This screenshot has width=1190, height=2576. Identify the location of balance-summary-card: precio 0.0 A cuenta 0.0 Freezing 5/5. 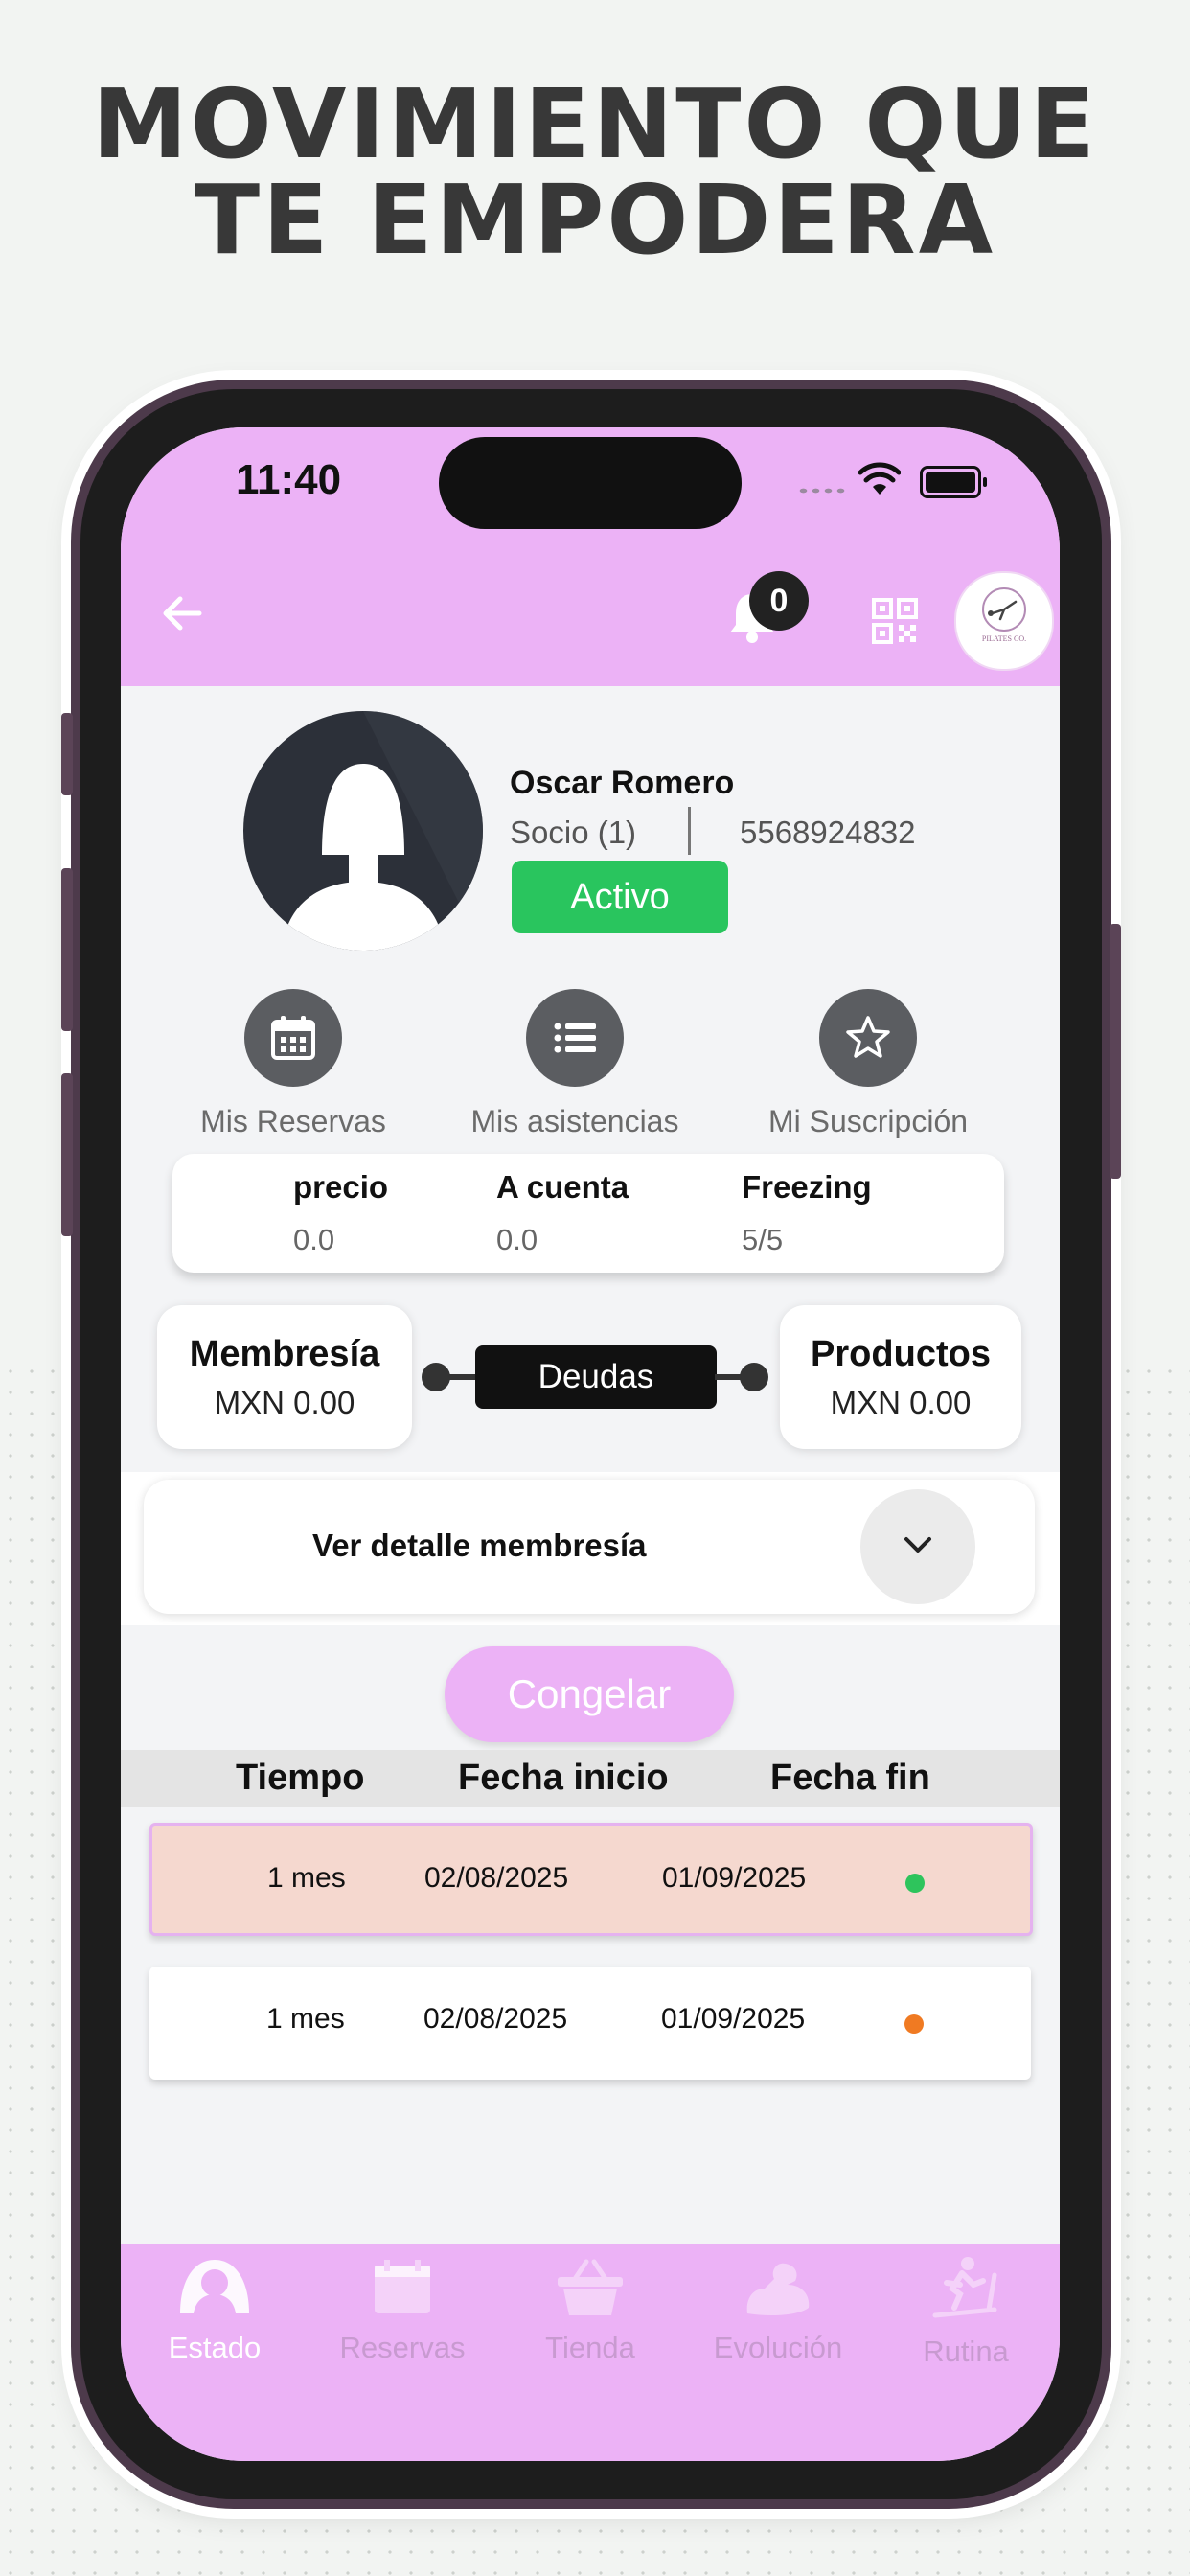
(588, 1213).